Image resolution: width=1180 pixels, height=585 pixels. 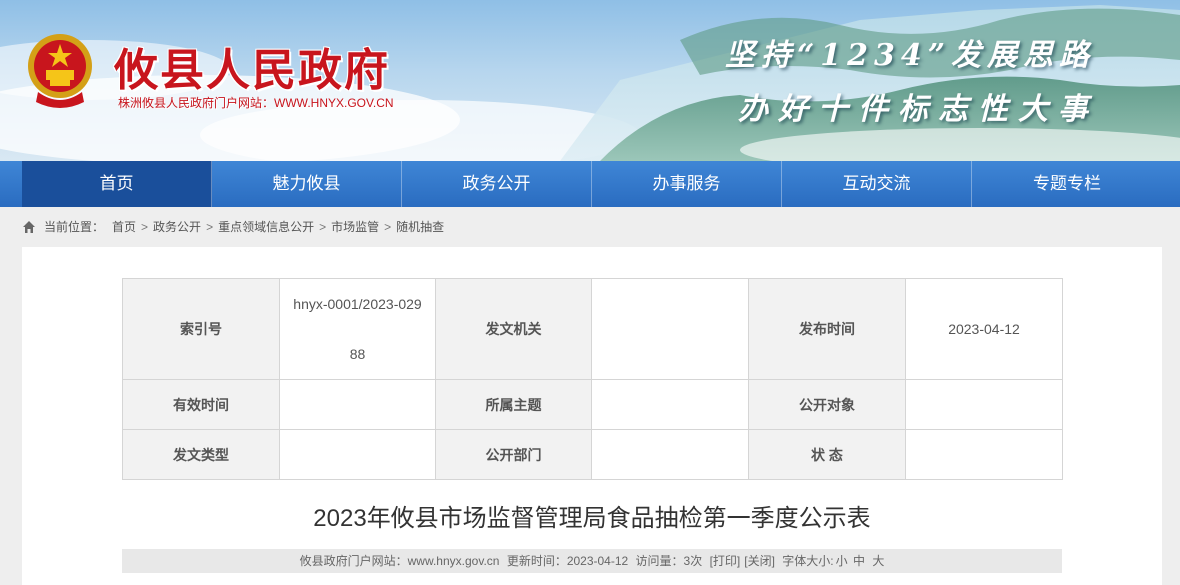 I want to click on valid-period-value, so click(x=357, y=404).